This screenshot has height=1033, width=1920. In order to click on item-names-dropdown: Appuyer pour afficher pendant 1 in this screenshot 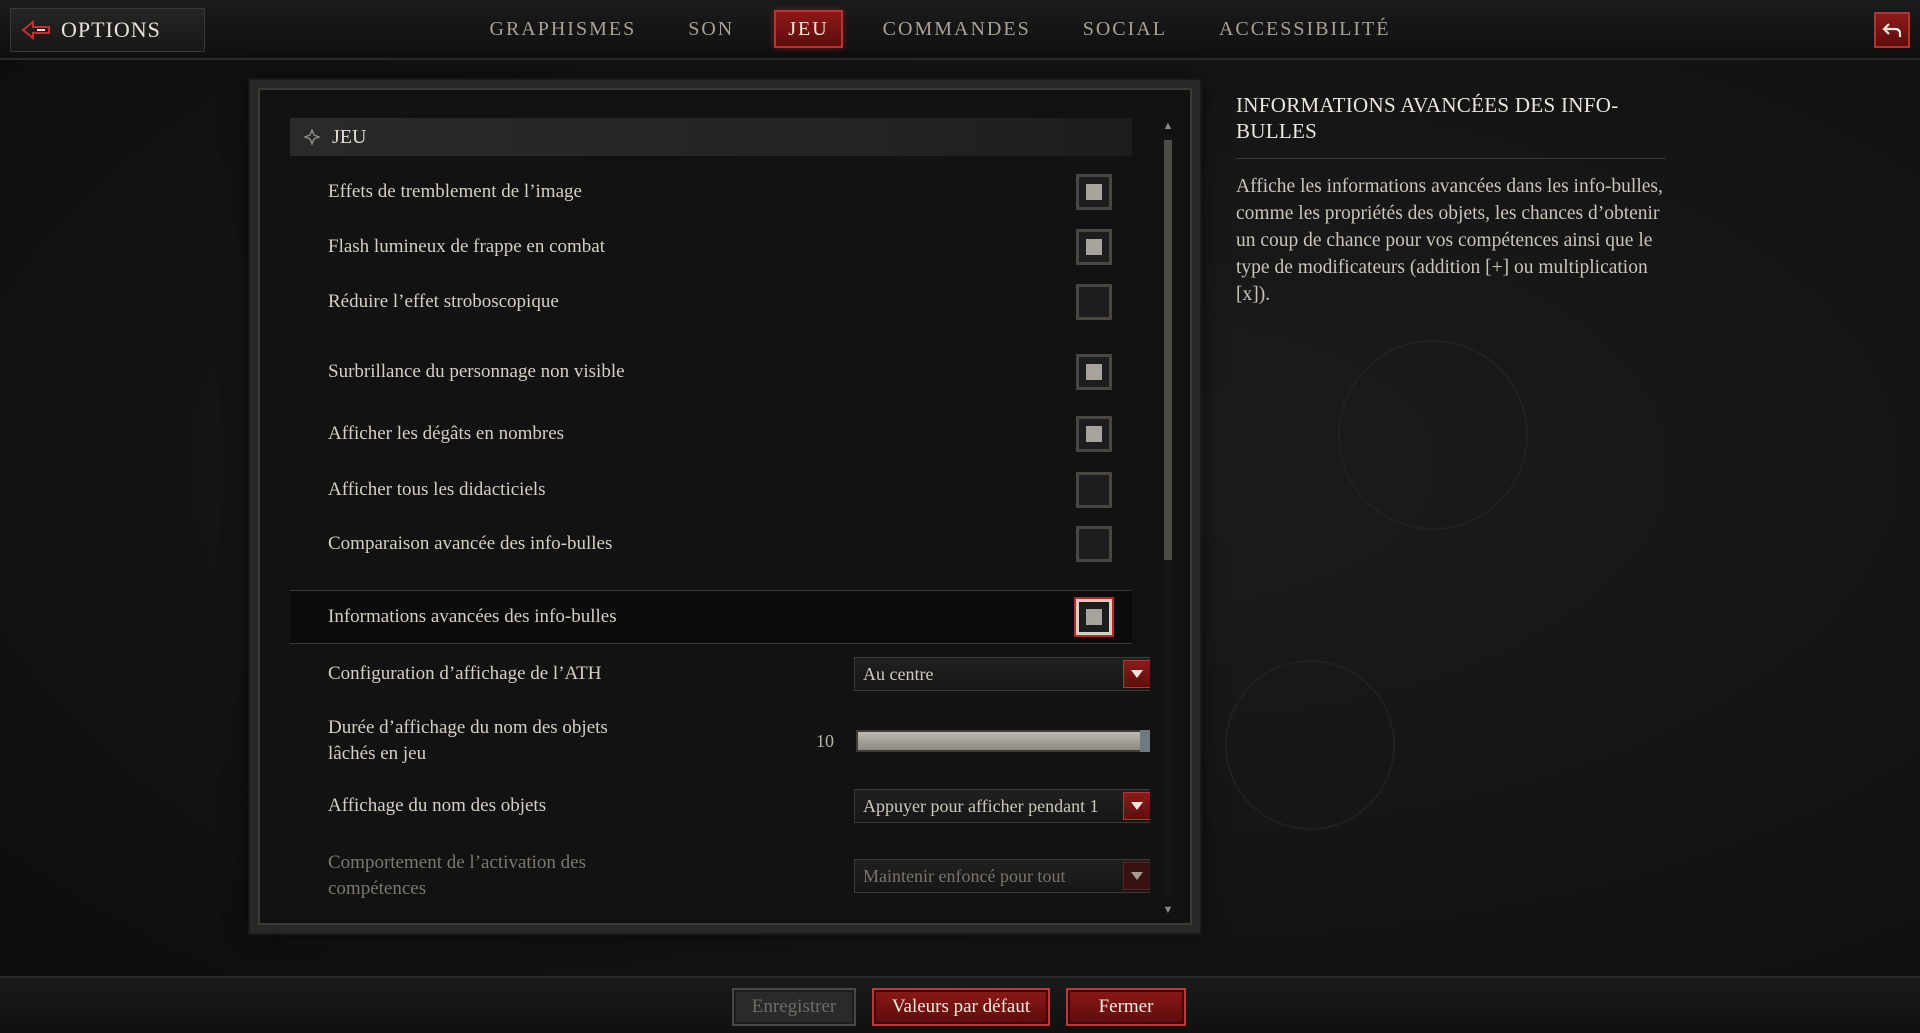, I will do `click(1002, 806)`.